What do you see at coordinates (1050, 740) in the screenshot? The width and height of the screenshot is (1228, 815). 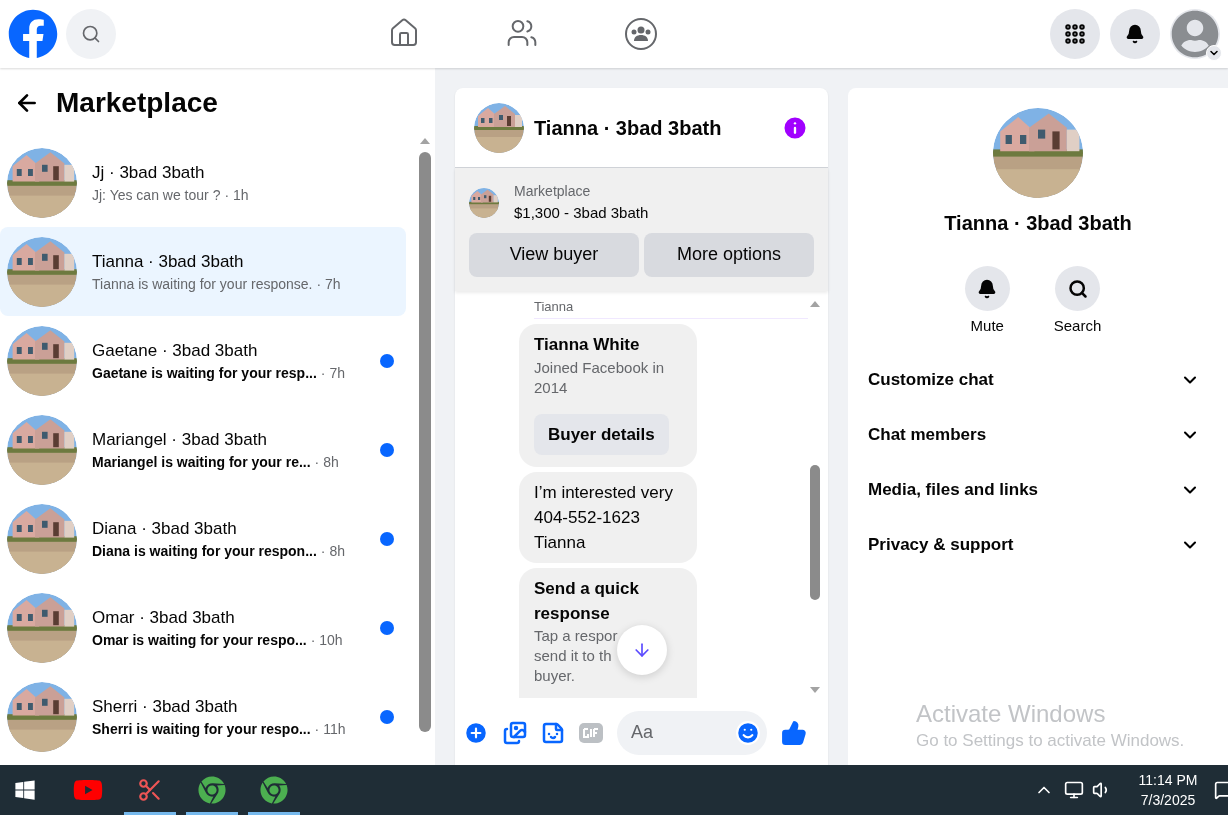 I see `activation-subtitle: Go to Settings to activate Windows.` at bounding box center [1050, 740].